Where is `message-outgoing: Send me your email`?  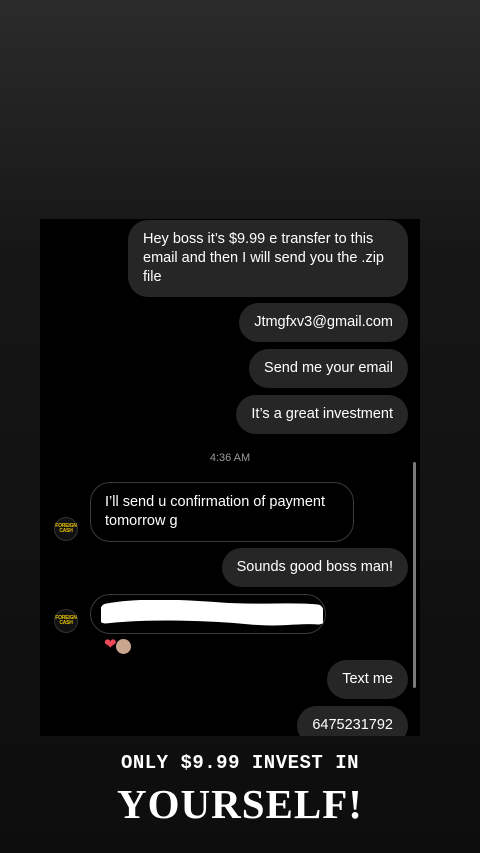
message-outgoing: Send me your email is located at coordinates (328, 368).